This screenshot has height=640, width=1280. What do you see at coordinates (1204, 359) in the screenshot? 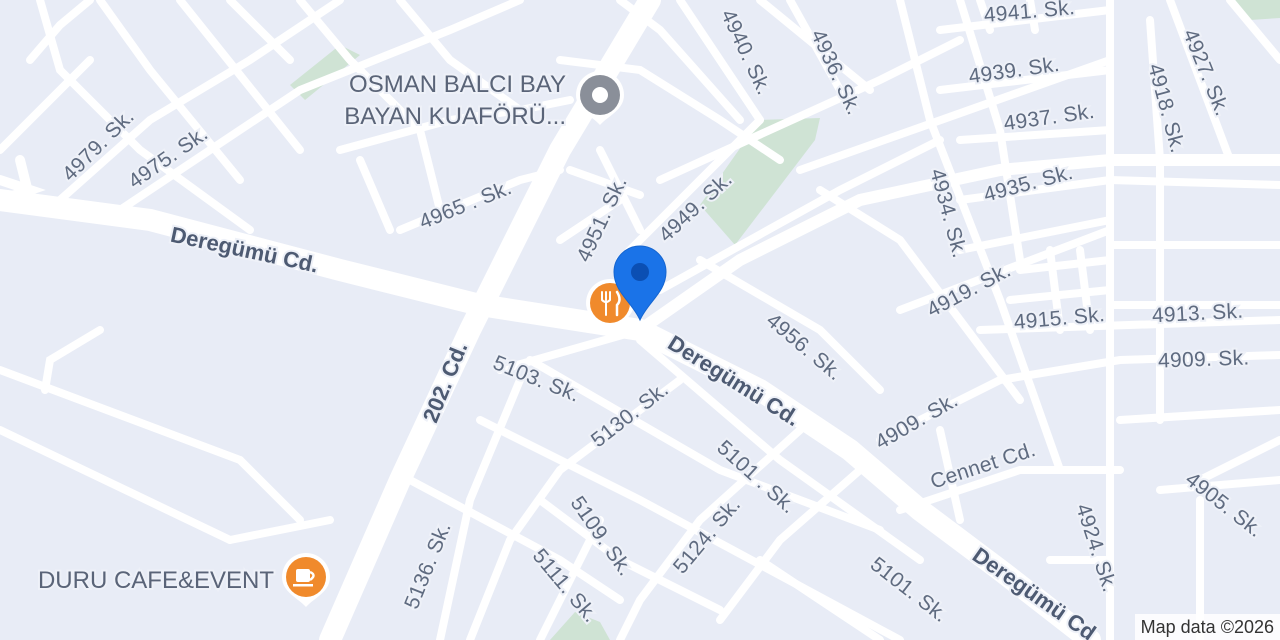
I see `street-label-4909-east: 4909. Sk.` at bounding box center [1204, 359].